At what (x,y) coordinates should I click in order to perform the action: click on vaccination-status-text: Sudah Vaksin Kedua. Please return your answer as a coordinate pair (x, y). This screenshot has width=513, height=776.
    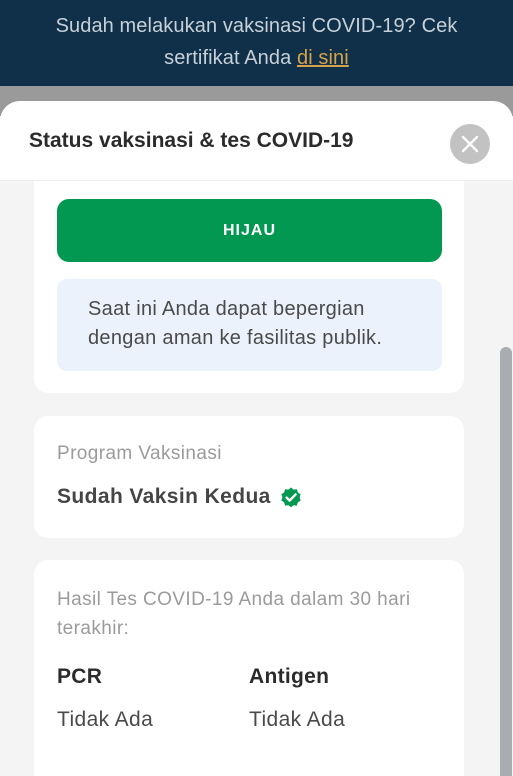
    Looking at the image, I should click on (164, 496).